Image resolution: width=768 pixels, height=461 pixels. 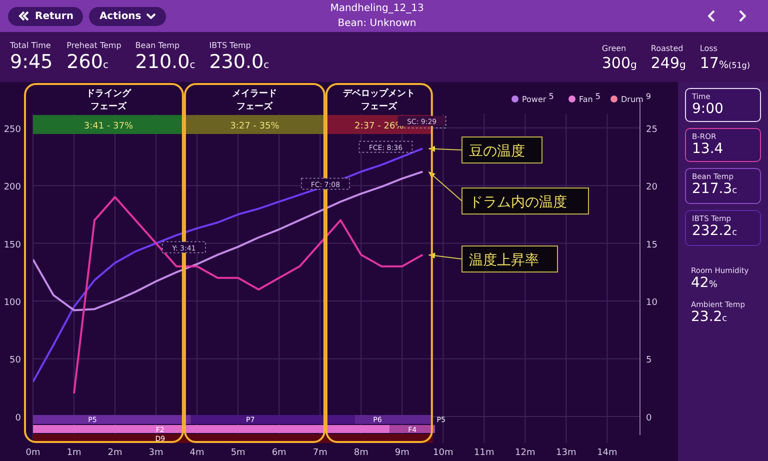 I want to click on phase-title: デベロップメント フェーズ, so click(x=379, y=100).